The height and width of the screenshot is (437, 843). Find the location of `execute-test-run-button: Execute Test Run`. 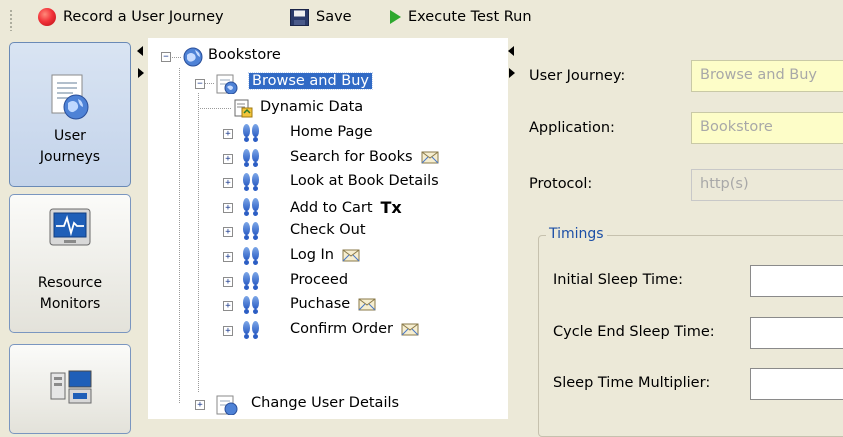

execute-test-run-button: Execute Test Run is located at coordinates (461, 17).